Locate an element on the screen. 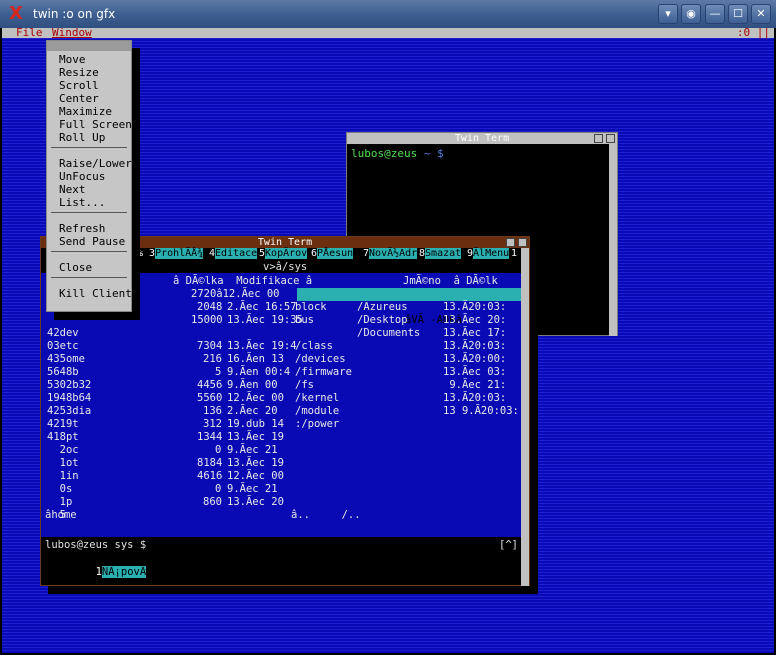  left-row-date: 9.Ãec 21 is located at coordinates (252, 489).